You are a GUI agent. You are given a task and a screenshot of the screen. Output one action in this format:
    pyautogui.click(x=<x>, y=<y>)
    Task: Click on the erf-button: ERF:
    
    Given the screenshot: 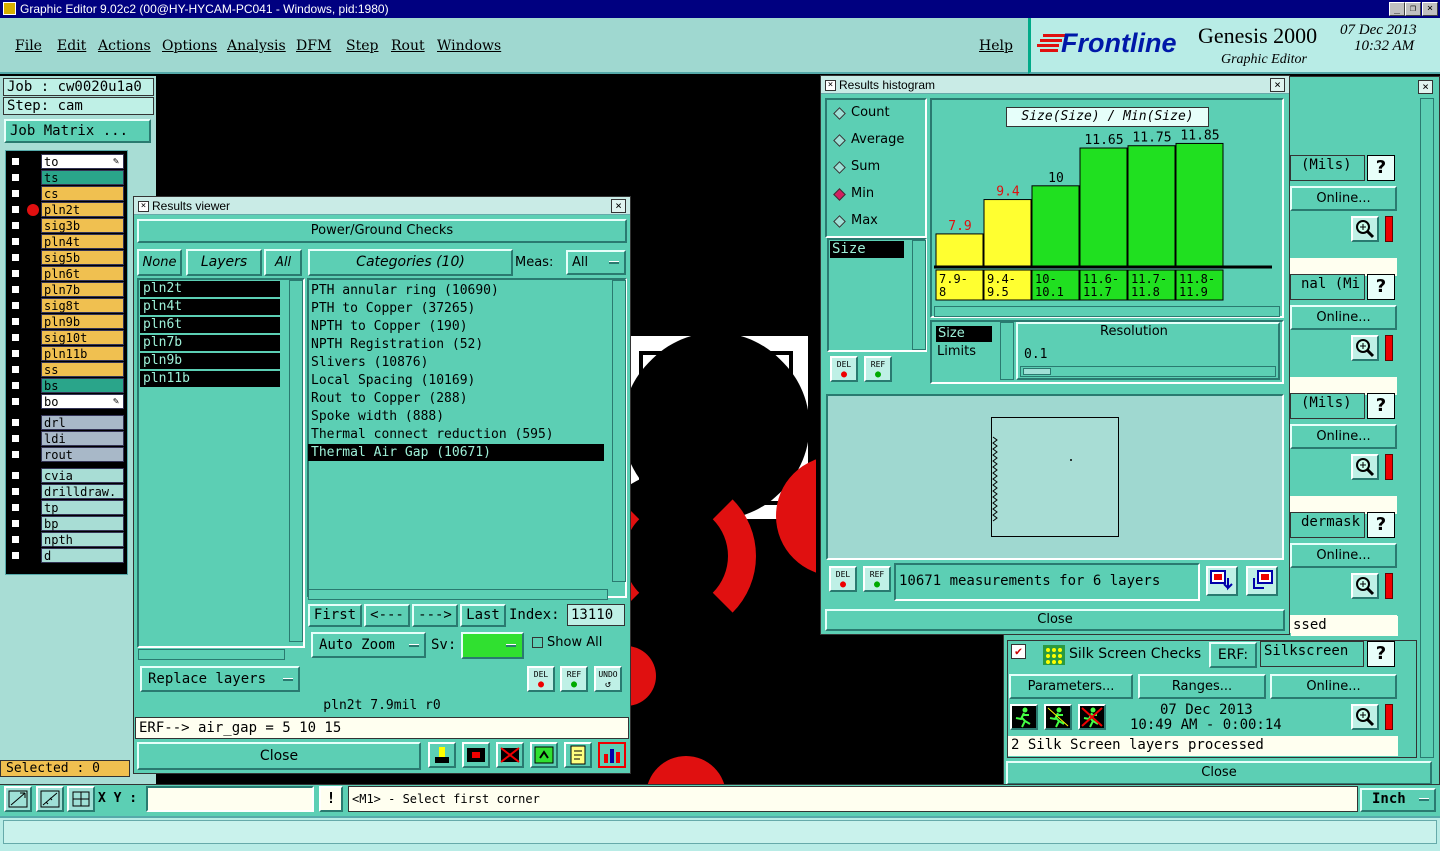 What is the action you would take?
    pyautogui.click(x=1233, y=655)
    